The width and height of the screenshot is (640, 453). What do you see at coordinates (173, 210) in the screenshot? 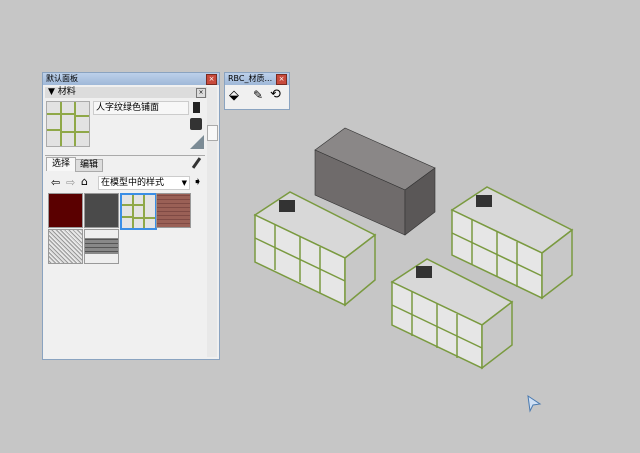
I see `swatch-red-brick` at bounding box center [173, 210].